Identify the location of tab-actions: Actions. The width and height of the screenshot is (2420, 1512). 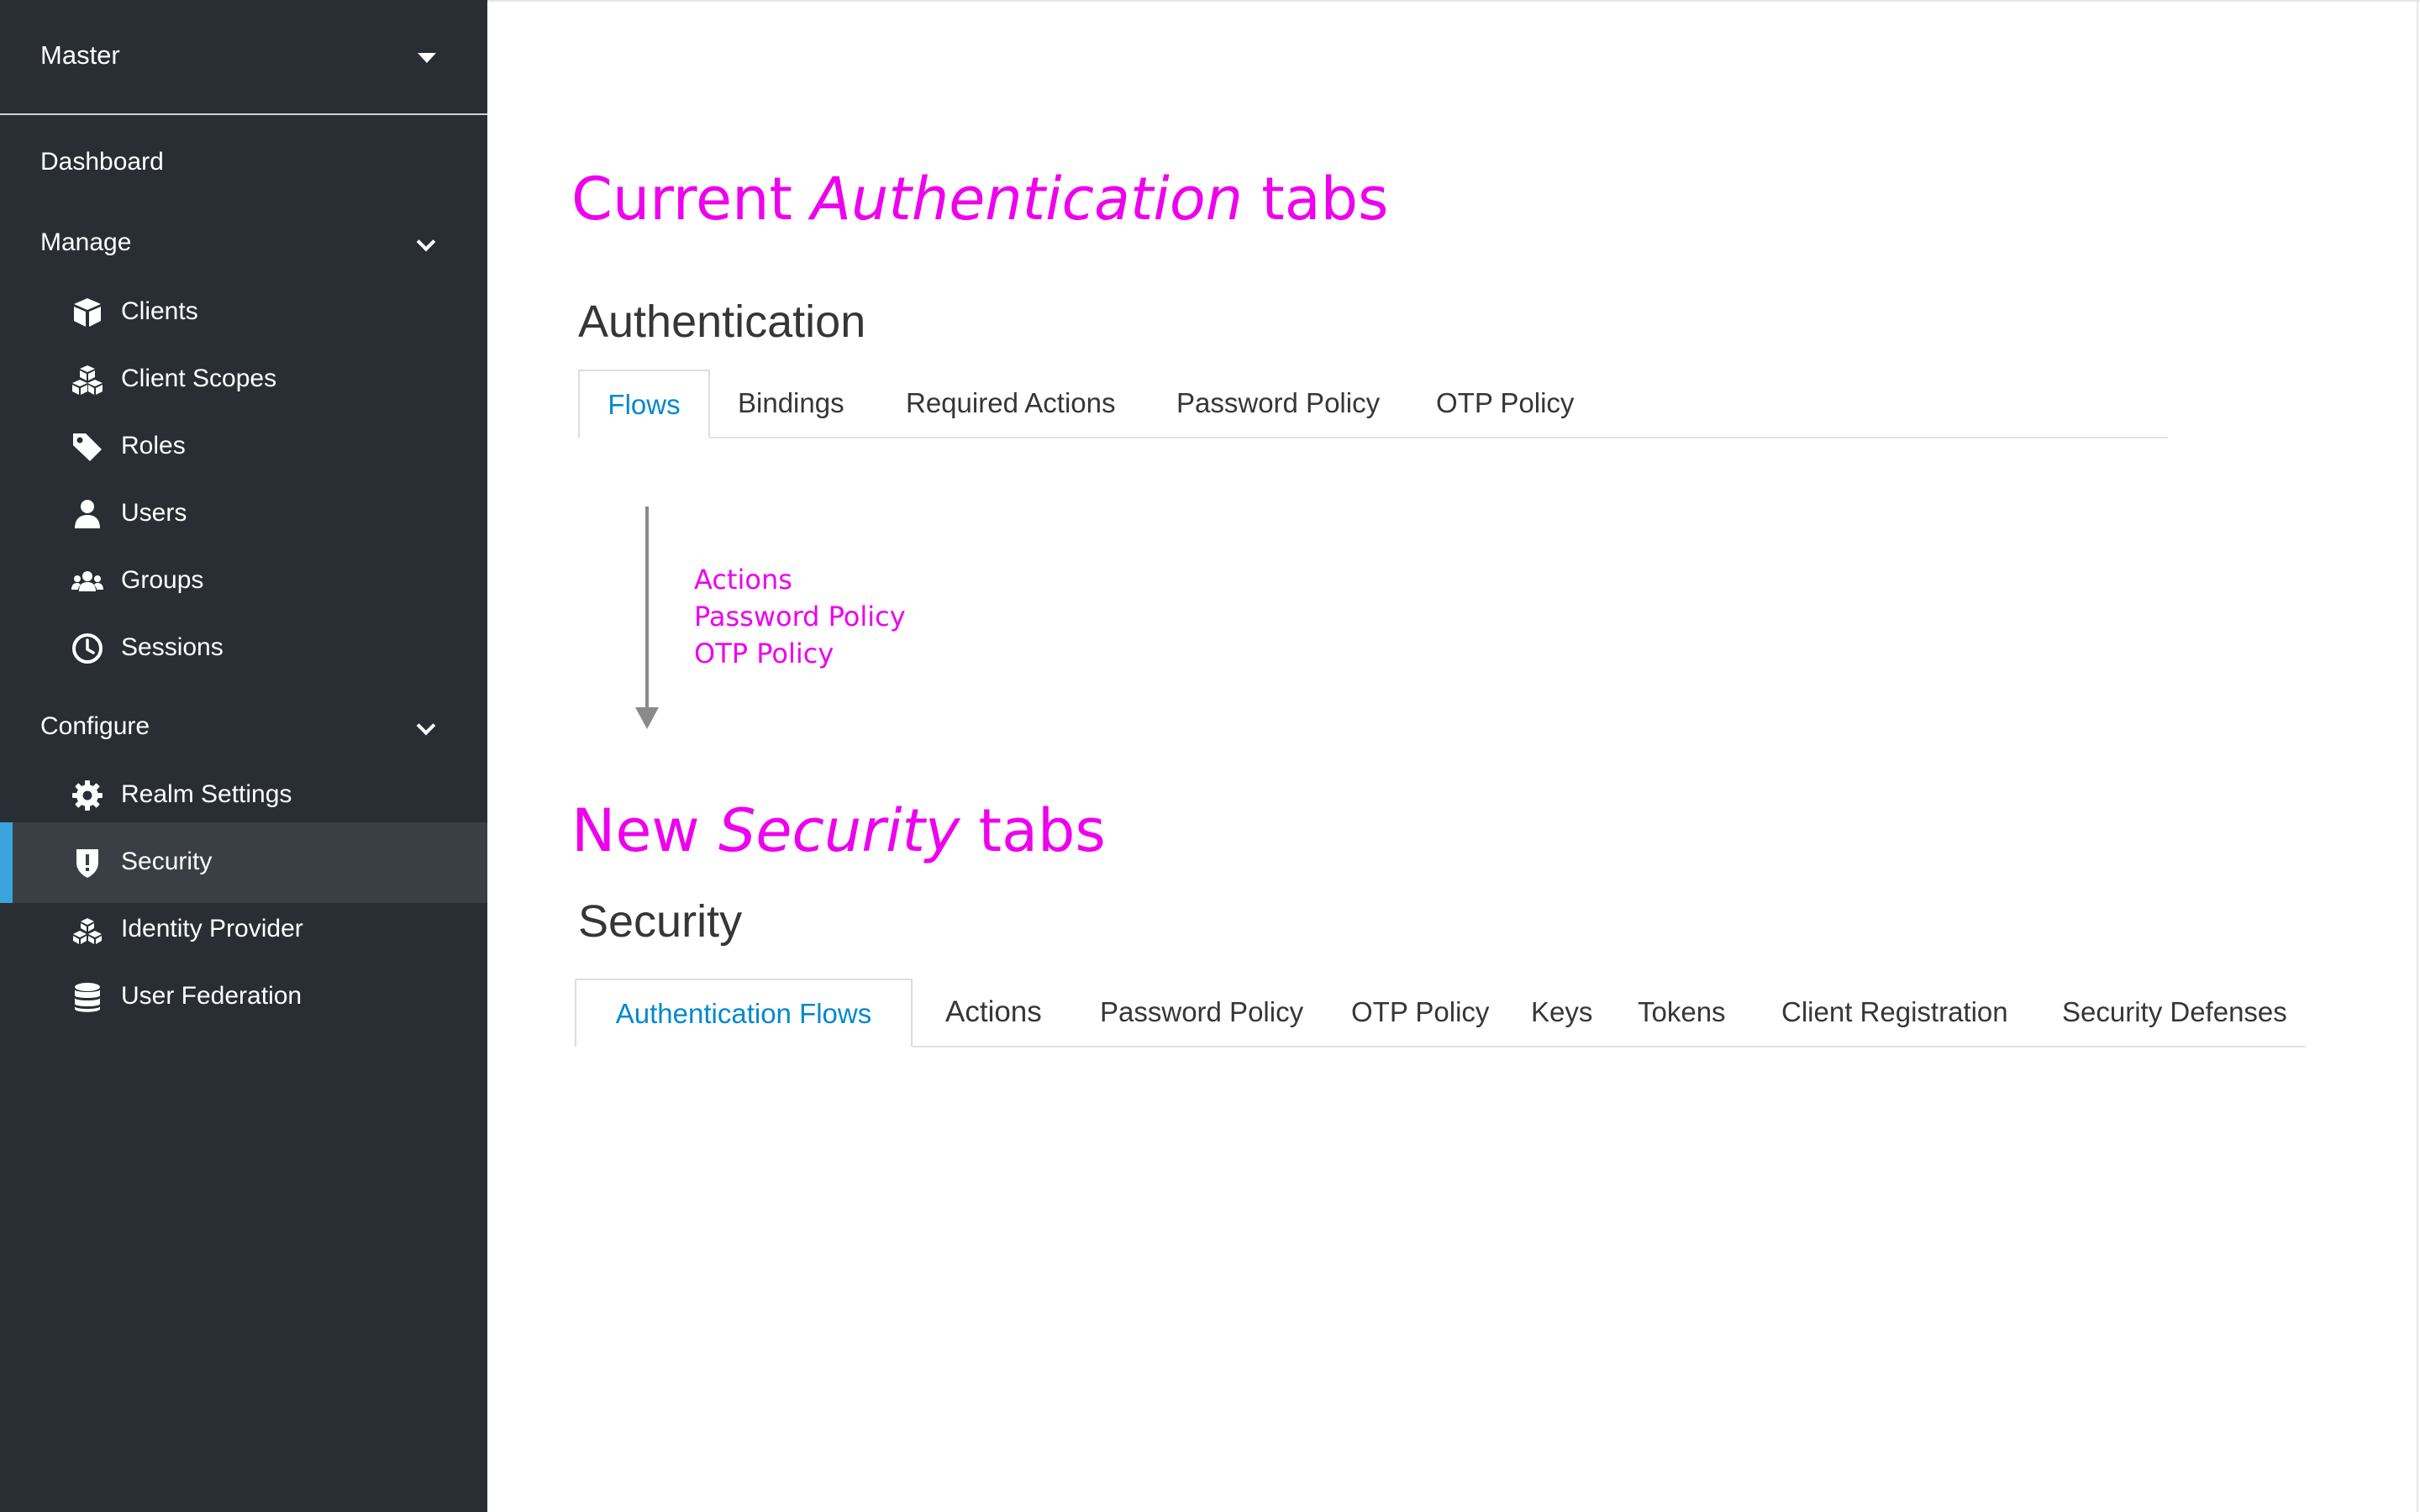
(993, 1012).